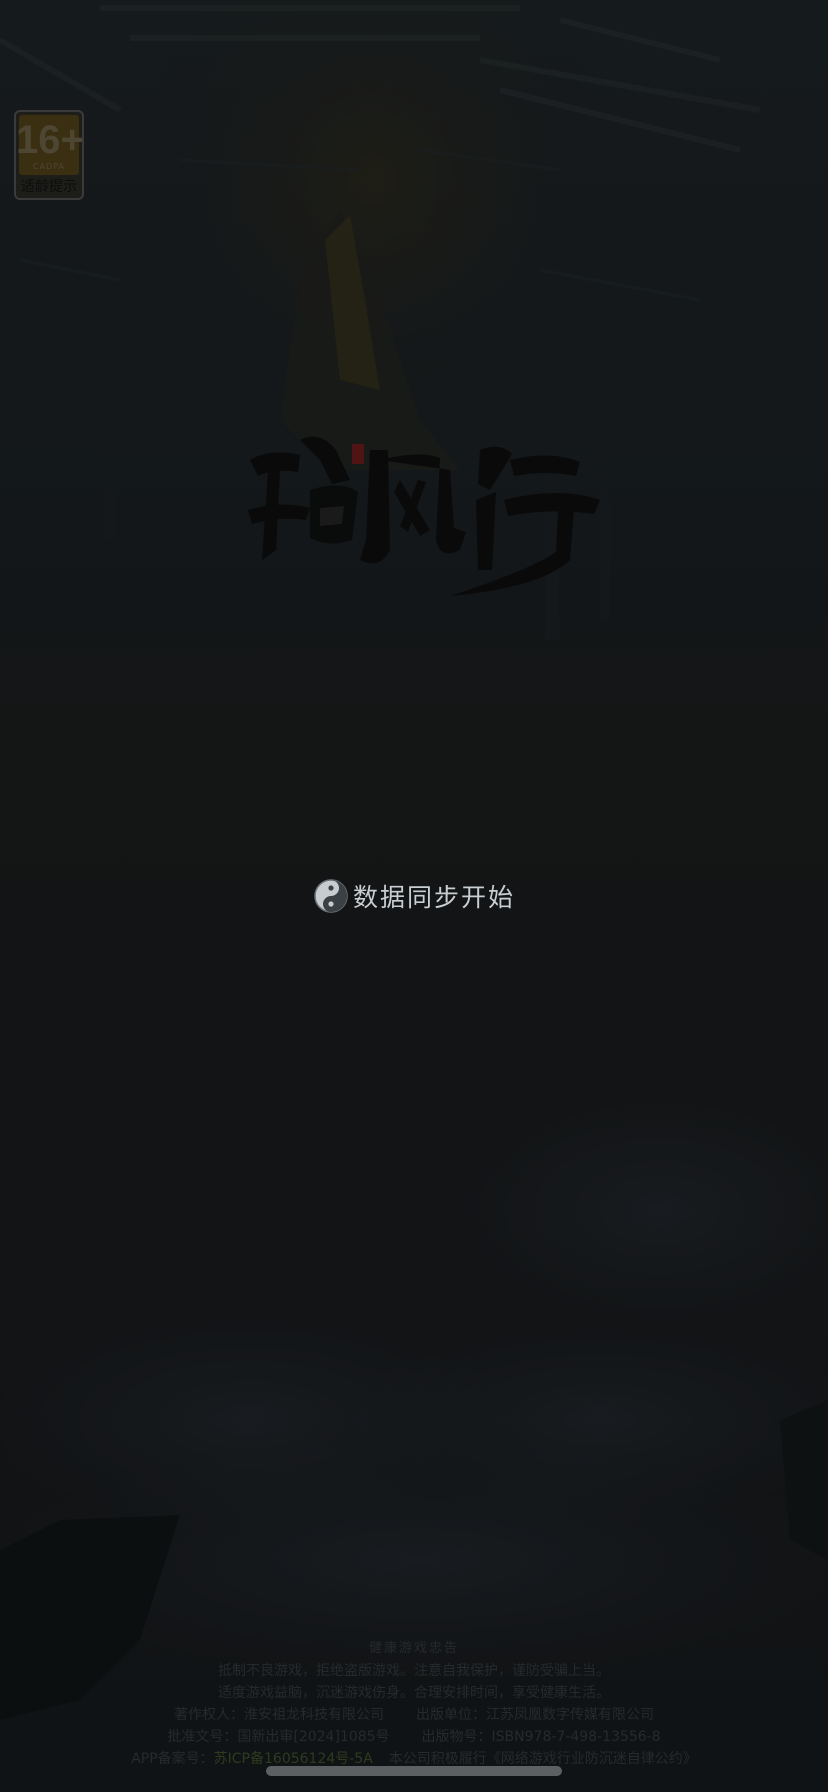 The width and height of the screenshot is (828, 1792). What do you see at coordinates (48, 166) in the screenshot?
I see `age-rating-org: CADPA` at bounding box center [48, 166].